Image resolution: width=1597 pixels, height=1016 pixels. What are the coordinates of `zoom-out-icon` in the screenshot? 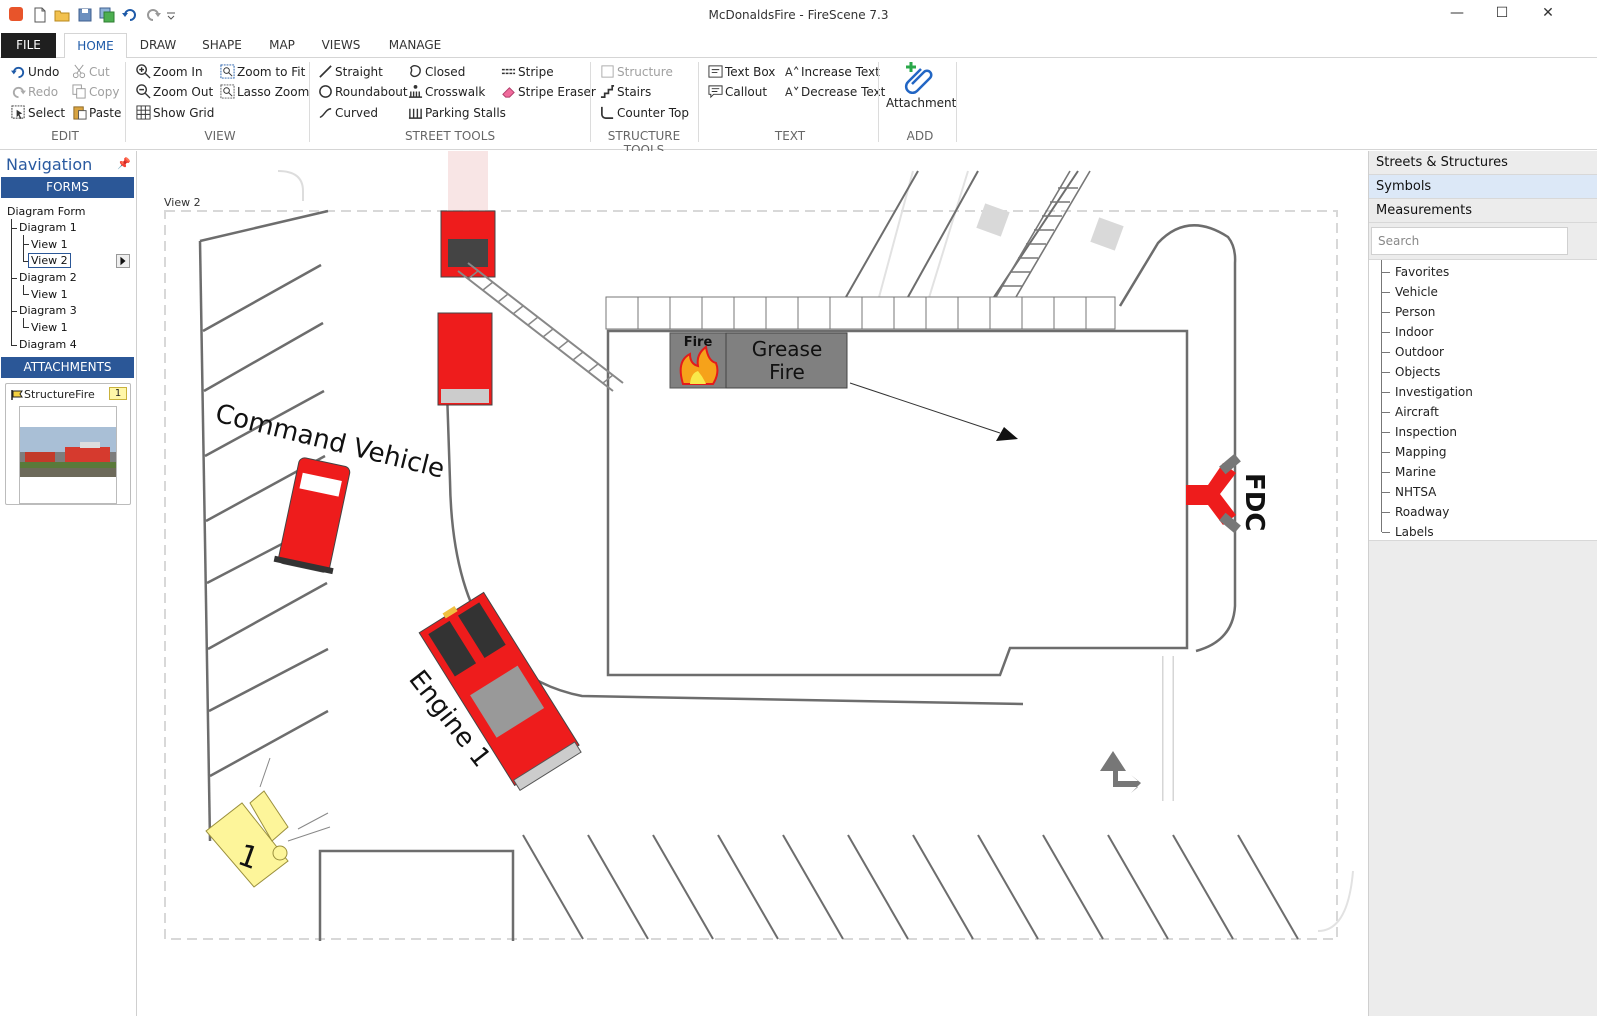 It's located at (143, 91).